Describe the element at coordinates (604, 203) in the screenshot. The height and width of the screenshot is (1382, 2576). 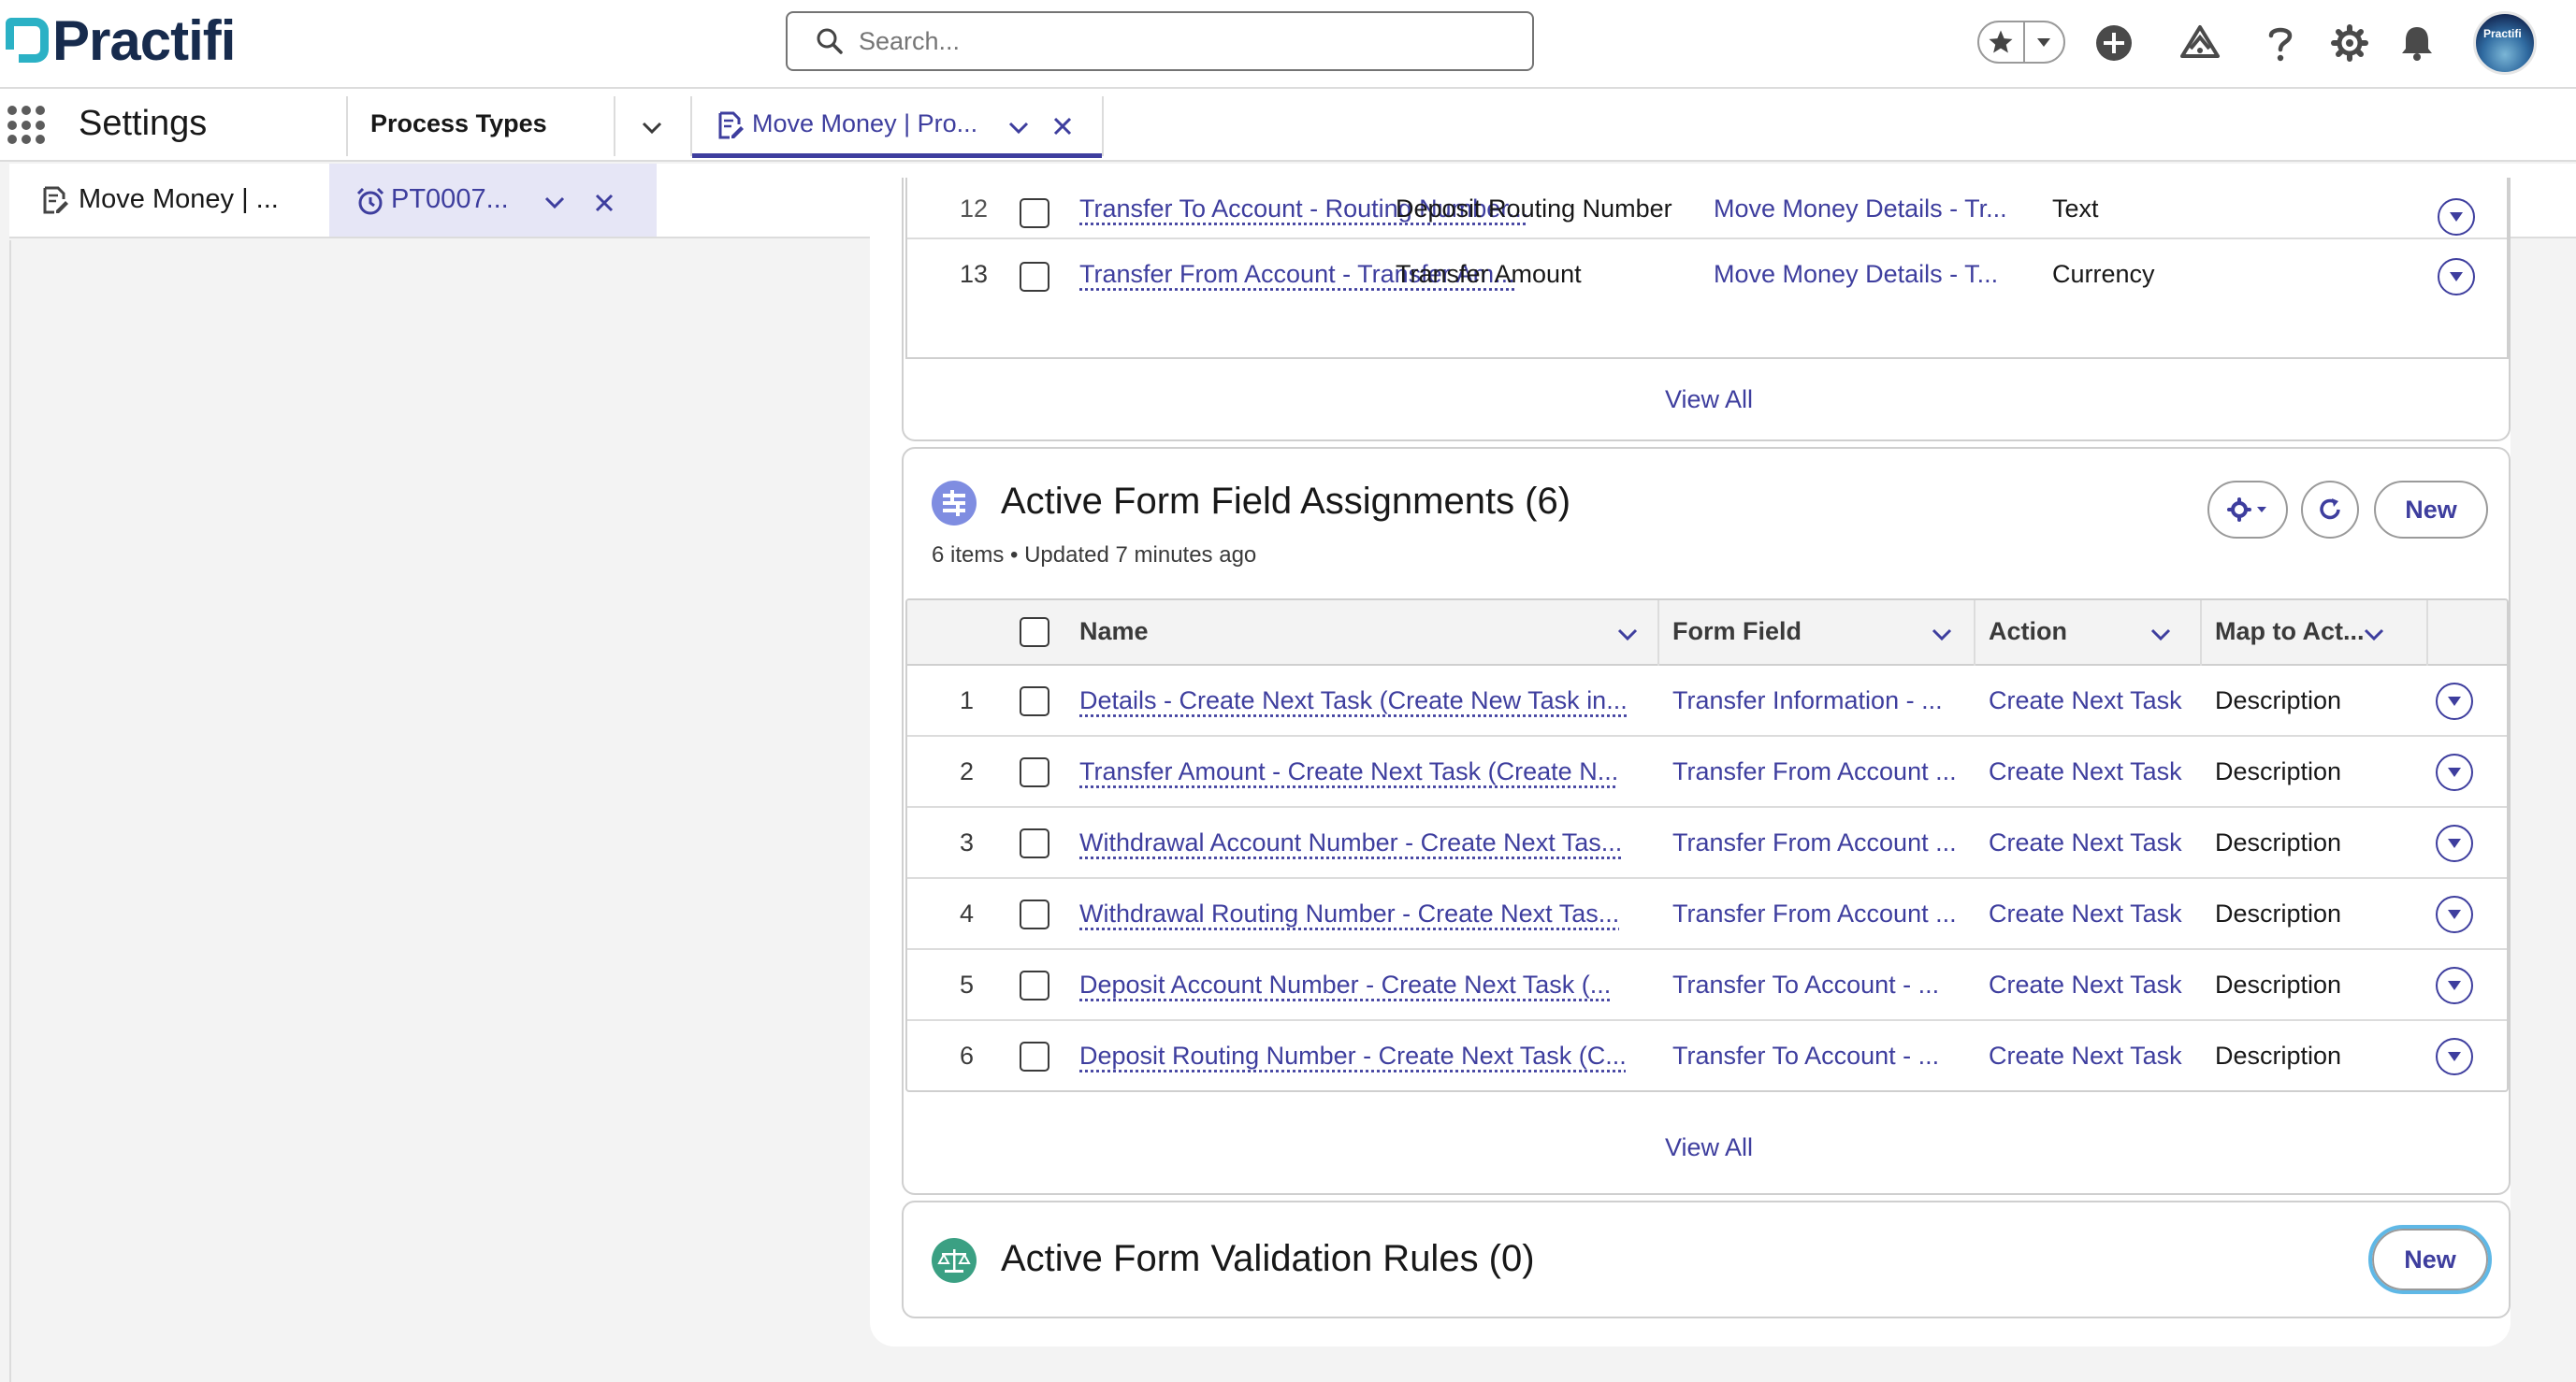
I see `close-subtab-icon` at that location.